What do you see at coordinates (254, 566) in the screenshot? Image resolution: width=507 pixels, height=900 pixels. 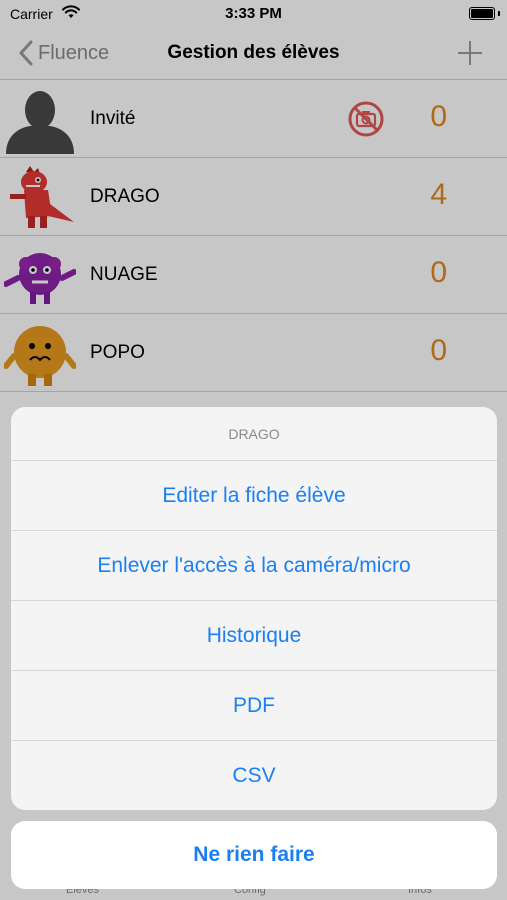 I see `remove-camera-access-button: Enlever l'accès à la caméra/micro` at bounding box center [254, 566].